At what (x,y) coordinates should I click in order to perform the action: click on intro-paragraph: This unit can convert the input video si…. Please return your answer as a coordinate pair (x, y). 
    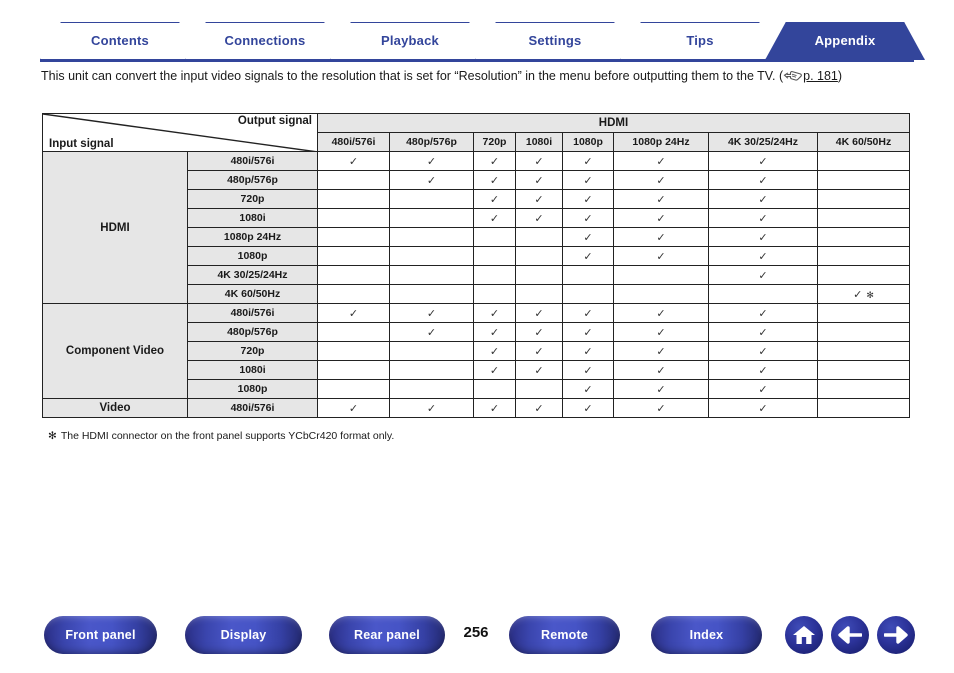
    Looking at the image, I should click on (481, 76).